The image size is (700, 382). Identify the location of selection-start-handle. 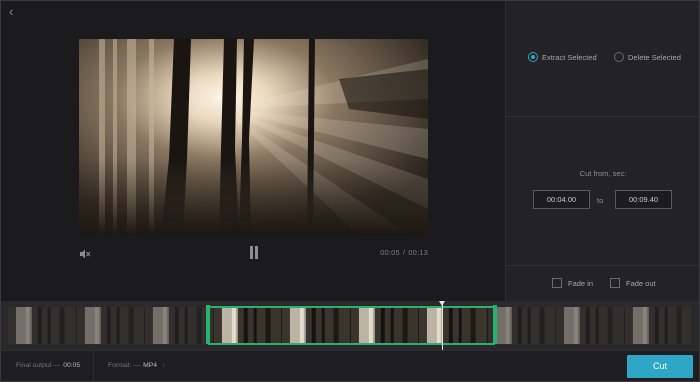
(208, 324).